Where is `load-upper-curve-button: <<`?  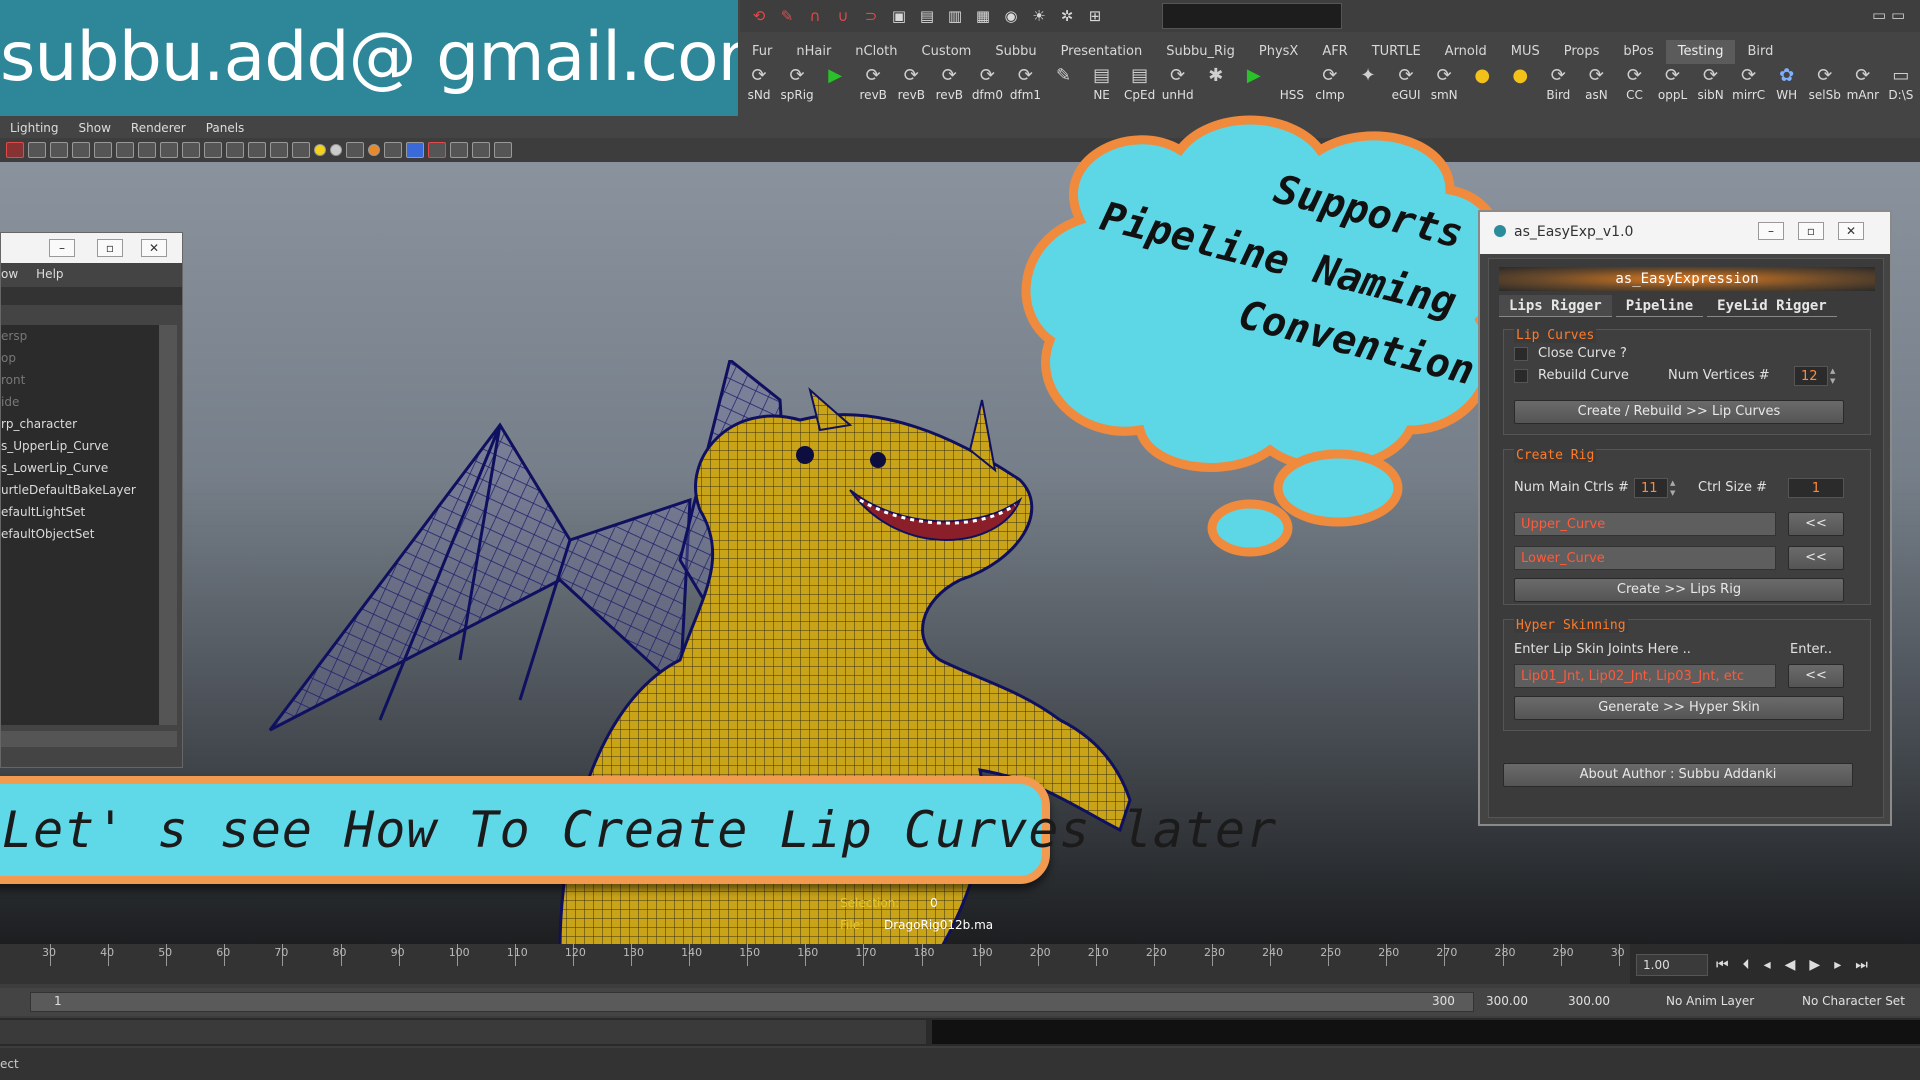
load-upper-curve-button: << is located at coordinates (1816, 524).